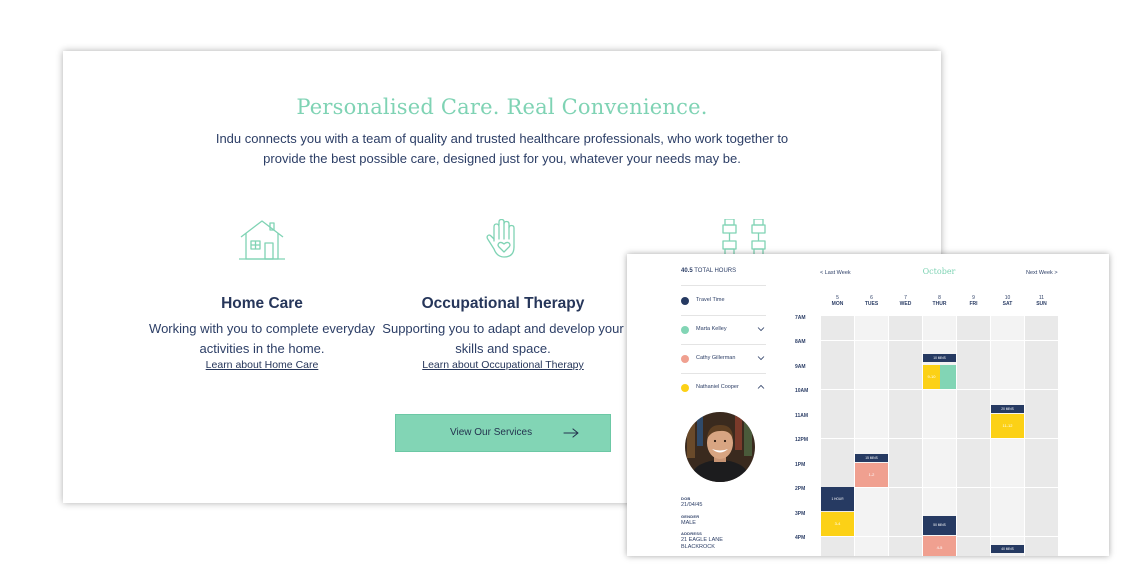 The height and width of the screenshot is (584, 1140). I want to click on travel-time-event: 15 MINS, so click(871, 458).